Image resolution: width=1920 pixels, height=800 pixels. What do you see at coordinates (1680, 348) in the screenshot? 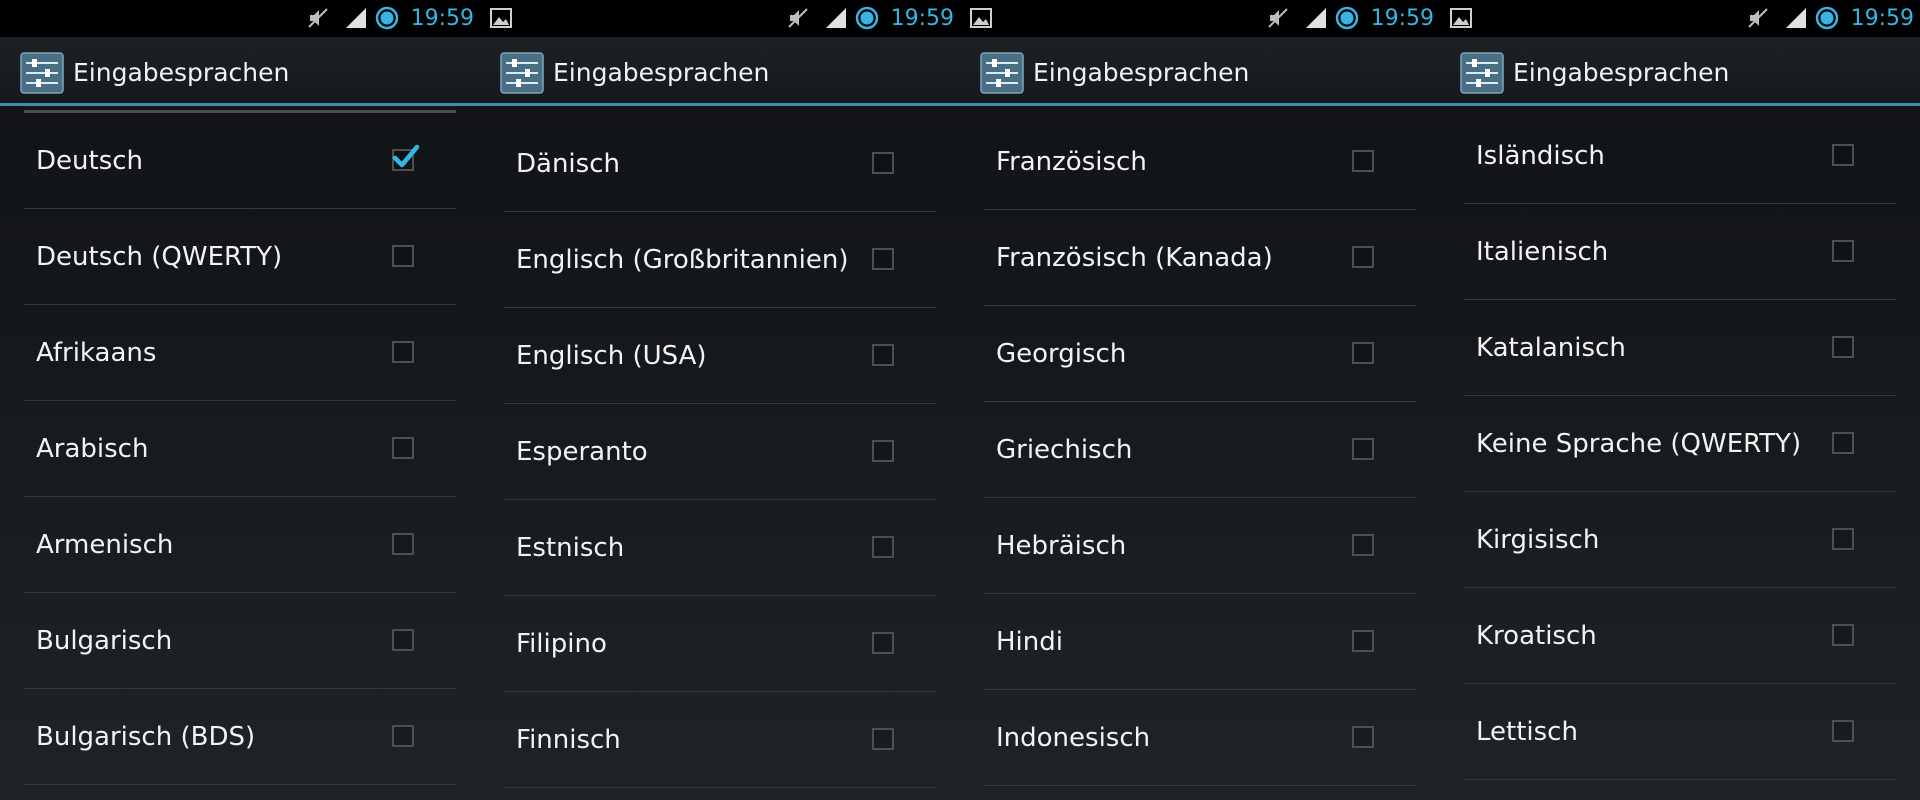
I see `language-item: Katalanisch` at bounding box center [1680, 348].